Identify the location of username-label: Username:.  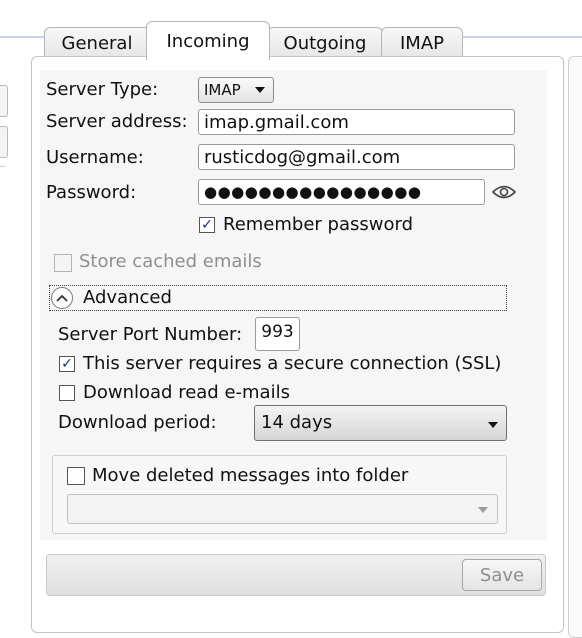
(95, 157).